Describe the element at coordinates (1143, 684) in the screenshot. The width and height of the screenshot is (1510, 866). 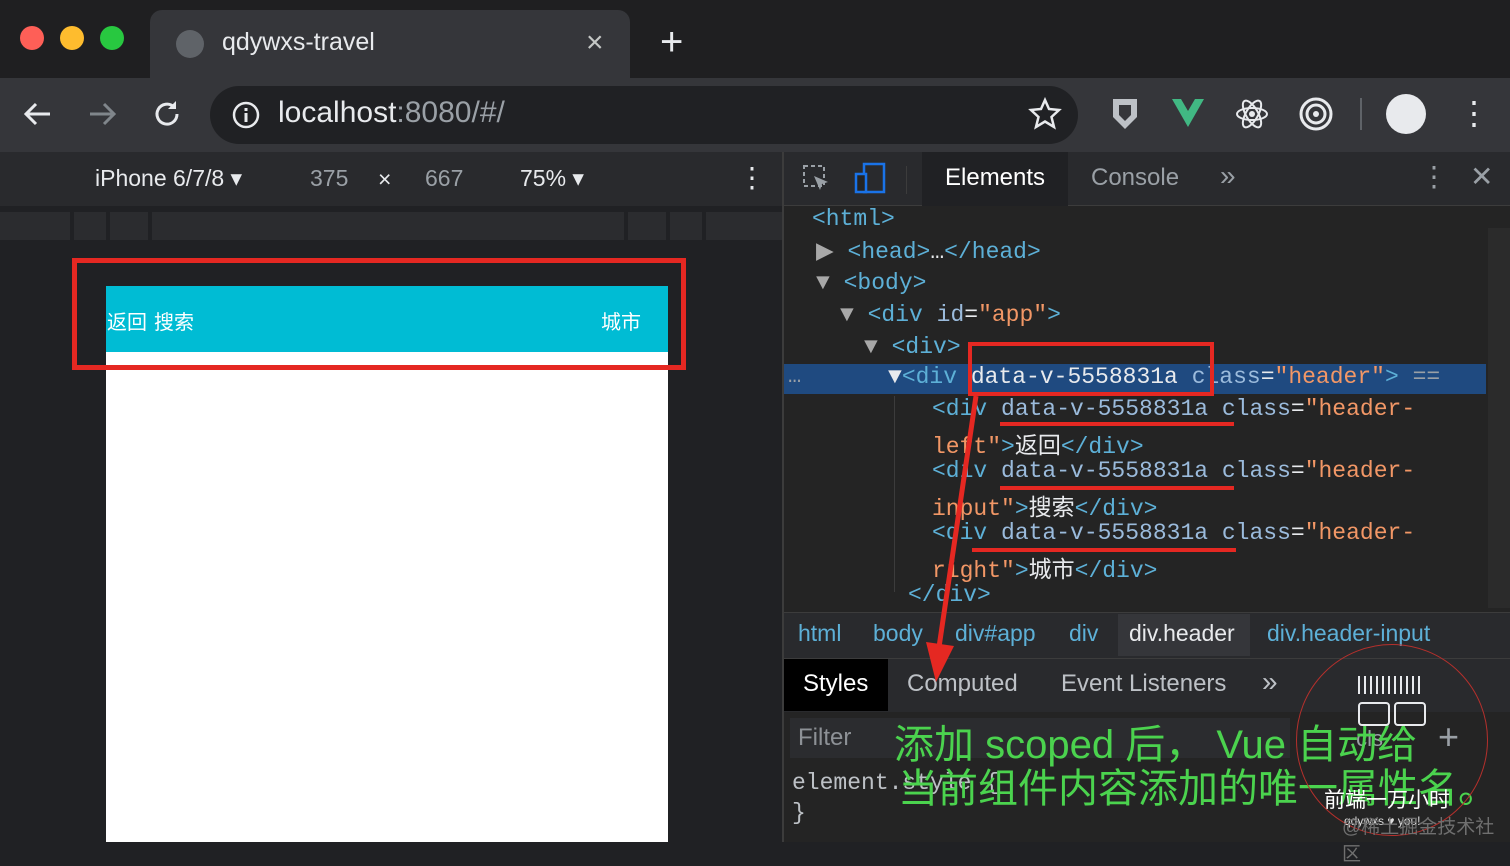
I see `tab-event-listeners: Event Listeners` at that location.